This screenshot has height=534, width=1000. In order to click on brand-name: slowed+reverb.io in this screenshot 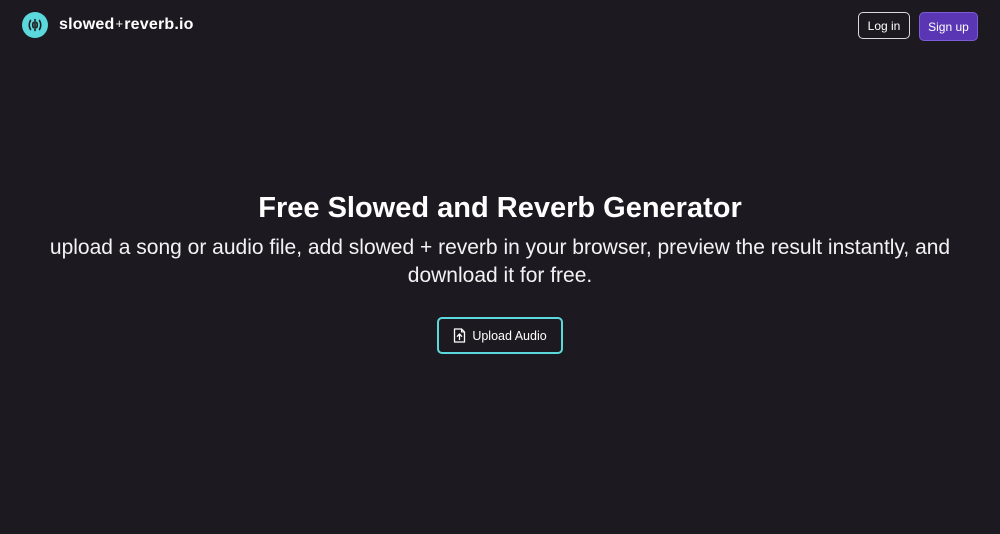, I will do `click(126, 25)`.